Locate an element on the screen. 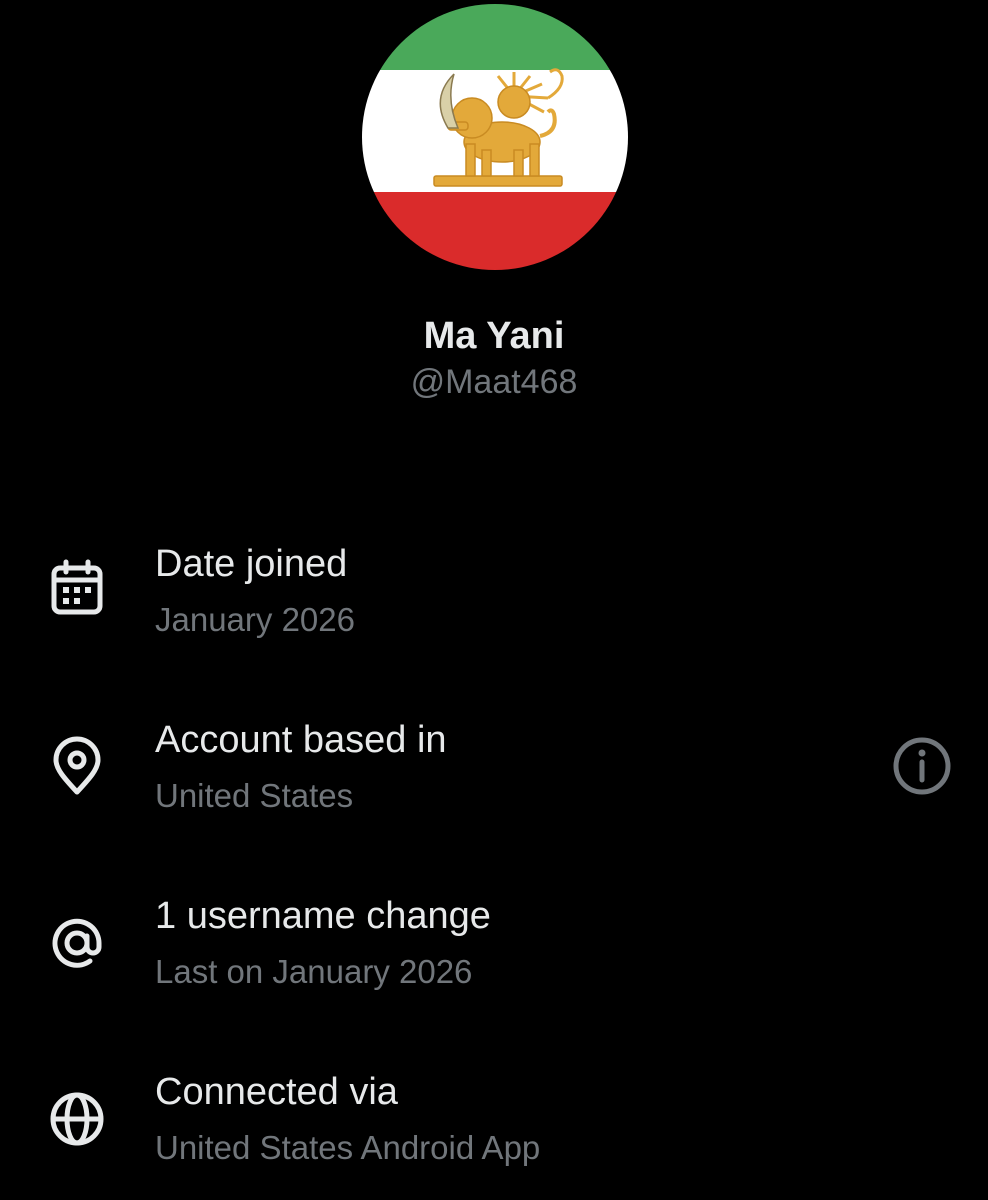 This screenshot has width=988, height=1200. calendar-icon is located at coordinates (77, 589).